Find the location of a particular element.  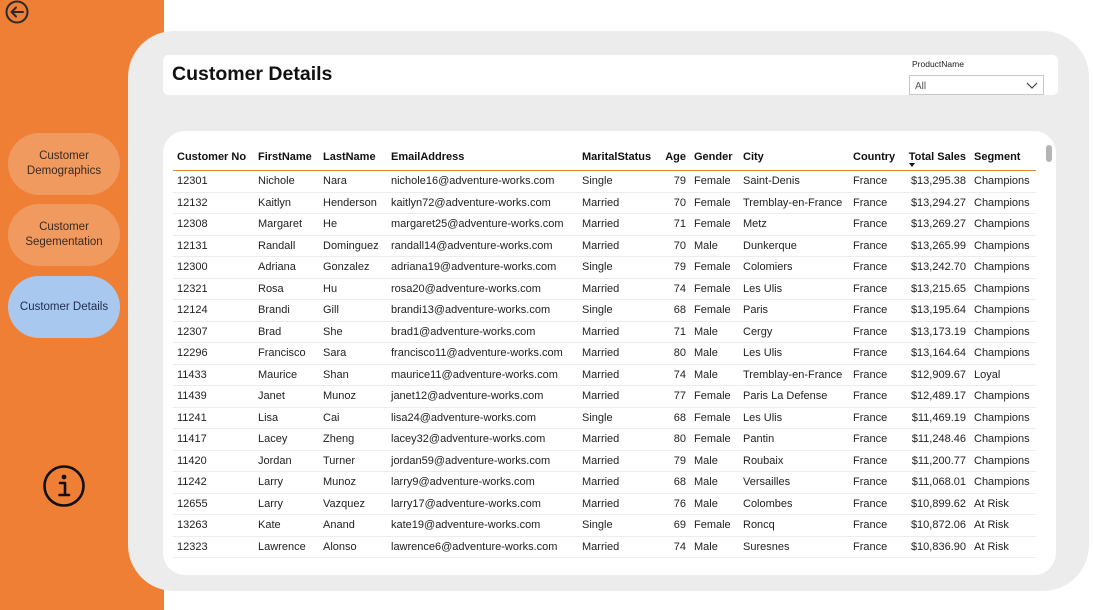

table-cell: Lisa is located at coordinates (286, 418).